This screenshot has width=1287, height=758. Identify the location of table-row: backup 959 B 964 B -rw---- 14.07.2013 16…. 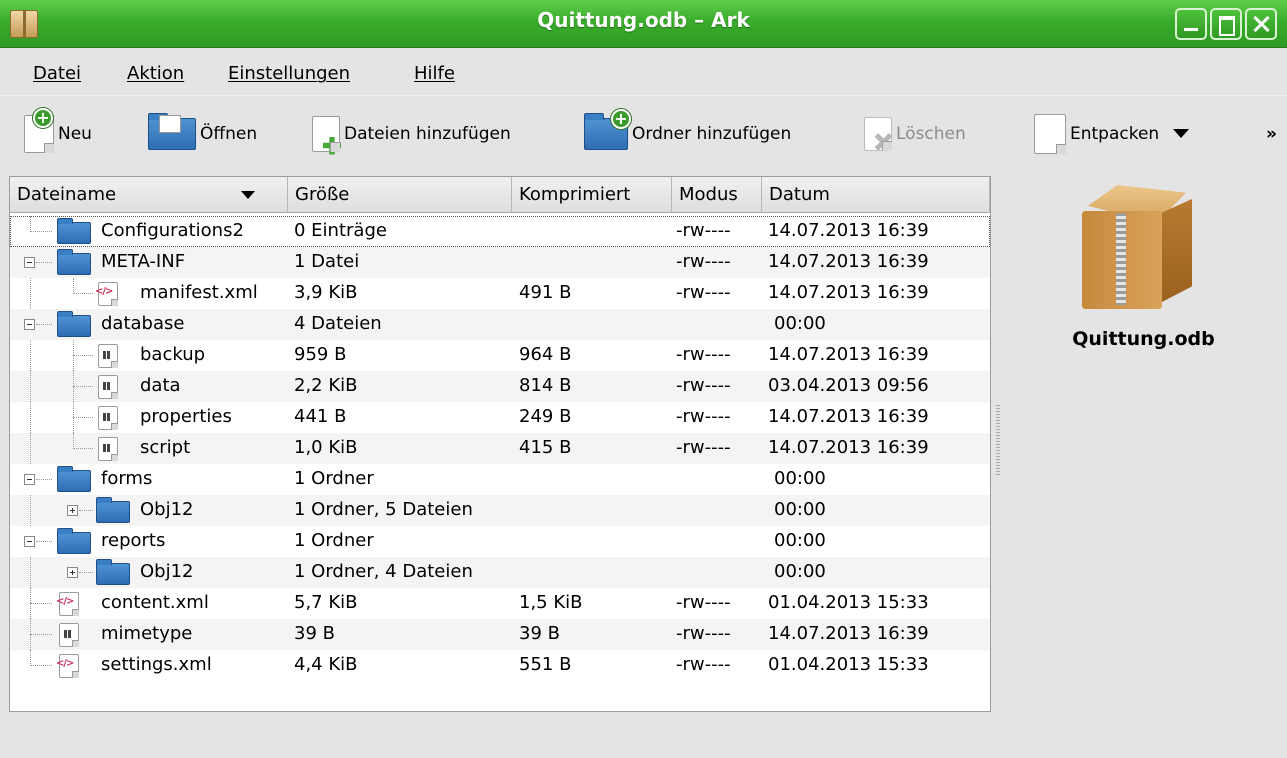
(500, 355).